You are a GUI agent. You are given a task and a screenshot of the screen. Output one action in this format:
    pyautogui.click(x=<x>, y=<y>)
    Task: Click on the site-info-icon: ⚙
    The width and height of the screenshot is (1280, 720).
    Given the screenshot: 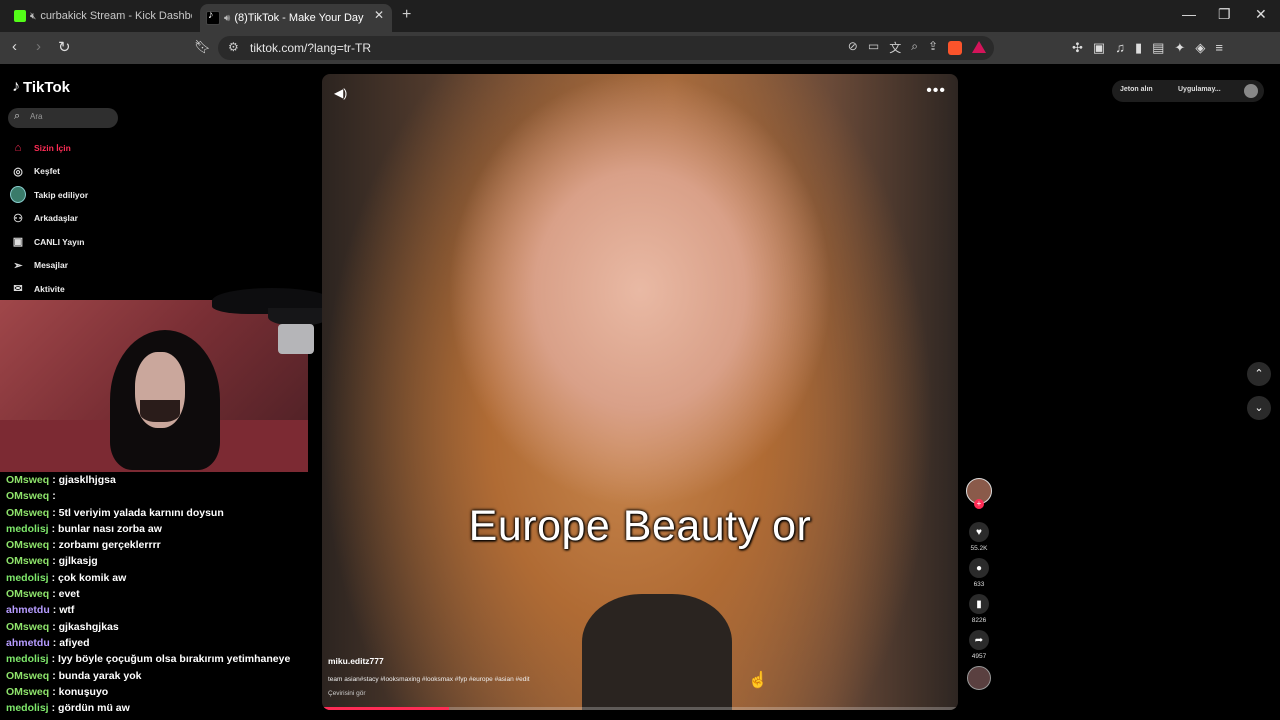 What is the action you would take?
    pyautogui.click(x=233, y=47)
    